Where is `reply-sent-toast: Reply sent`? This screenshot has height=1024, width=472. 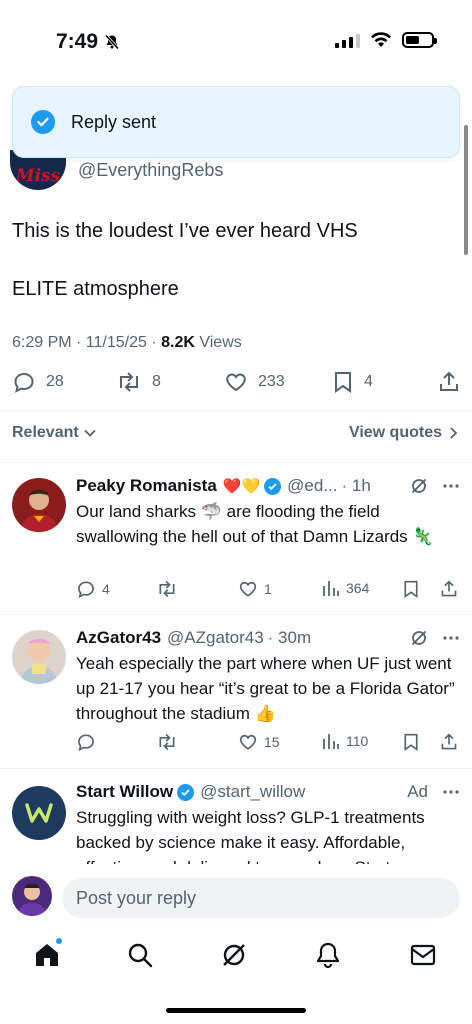
reply-sent-toast: Reply sent is located at coordinates (236, 122).